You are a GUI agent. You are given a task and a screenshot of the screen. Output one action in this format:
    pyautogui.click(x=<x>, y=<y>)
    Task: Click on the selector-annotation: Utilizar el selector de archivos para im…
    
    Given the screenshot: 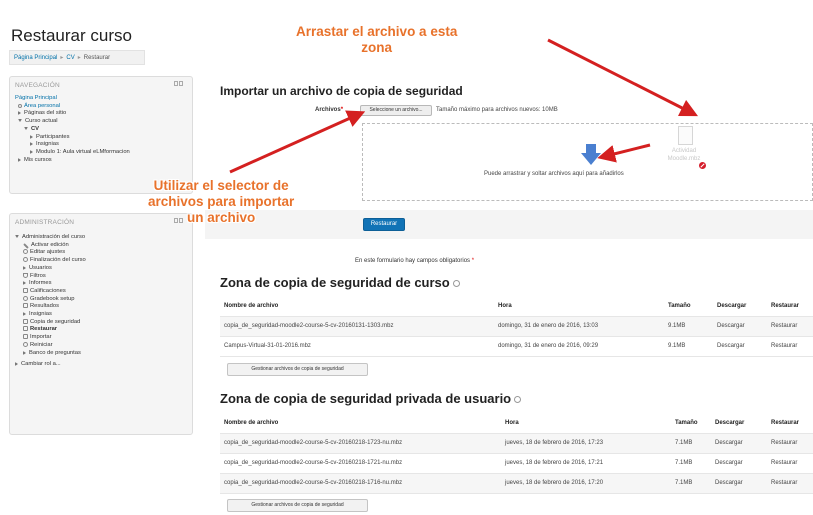 What is the action you would take?
    pyautogui.click(x=221, y=202)
    